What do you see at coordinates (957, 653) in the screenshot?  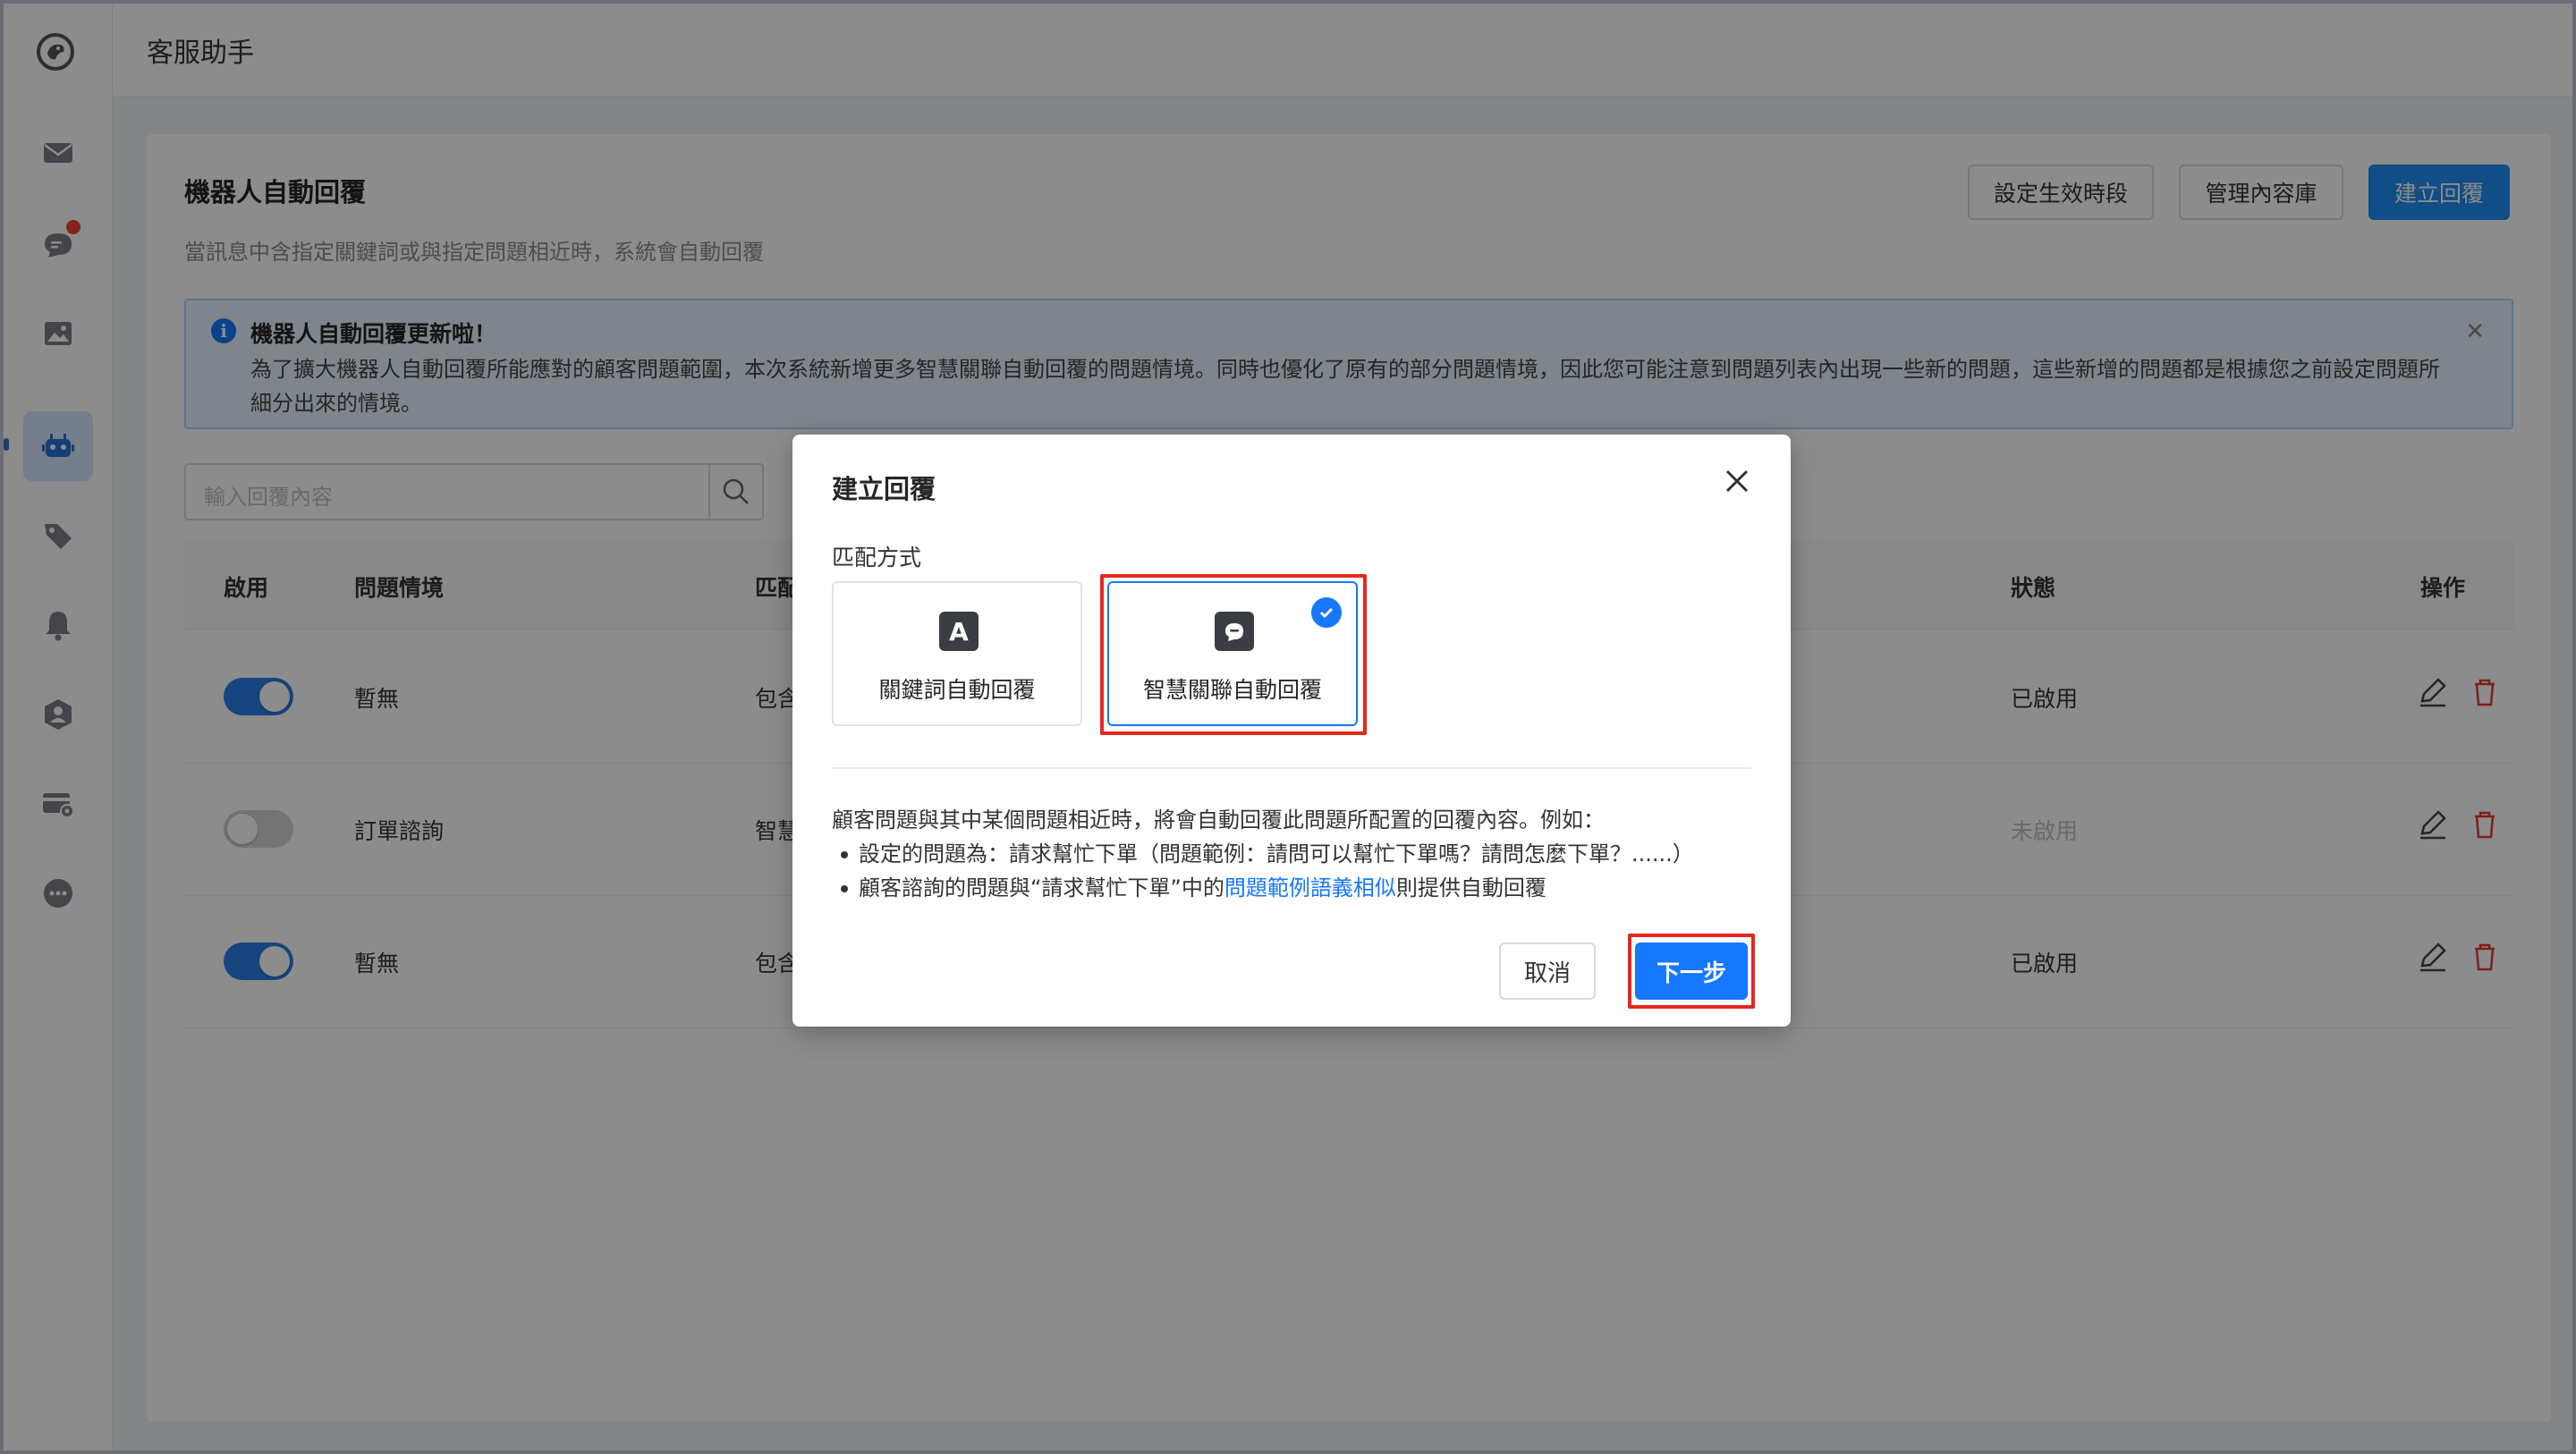 I see `option-keyword-reply: A 關鍵詞自動回覆` at bounding box center [957, 653].